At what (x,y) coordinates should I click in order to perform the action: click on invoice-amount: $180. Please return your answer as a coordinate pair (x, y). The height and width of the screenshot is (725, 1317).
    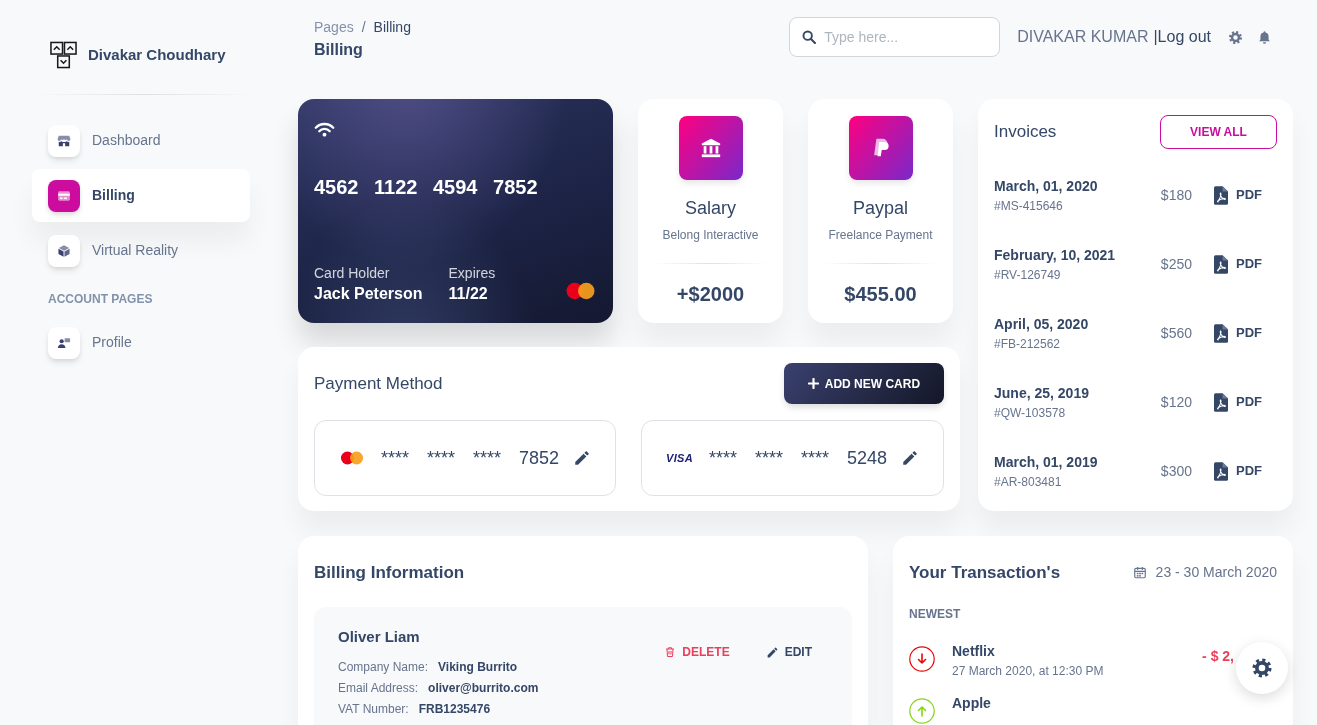
    Looking at the image, I should click on (1176, 195).